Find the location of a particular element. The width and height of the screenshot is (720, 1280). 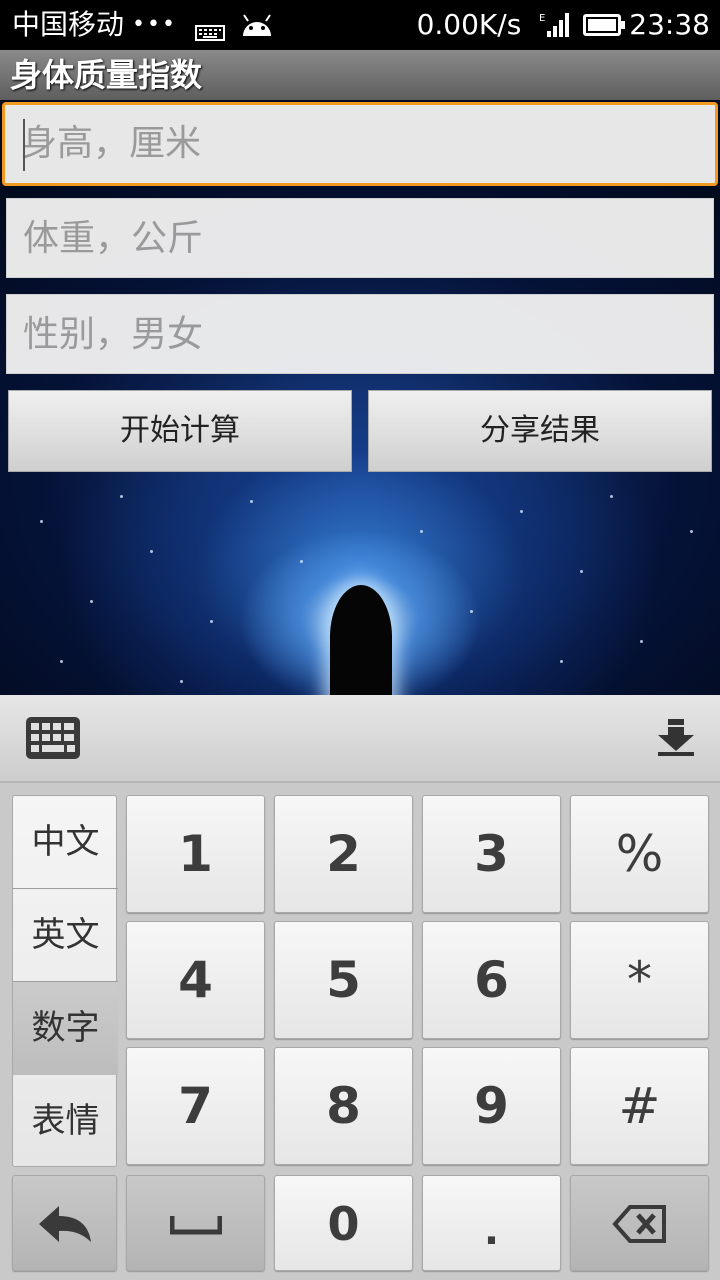

mode-emoji: 表情 is located at coordinates (65, 1121).